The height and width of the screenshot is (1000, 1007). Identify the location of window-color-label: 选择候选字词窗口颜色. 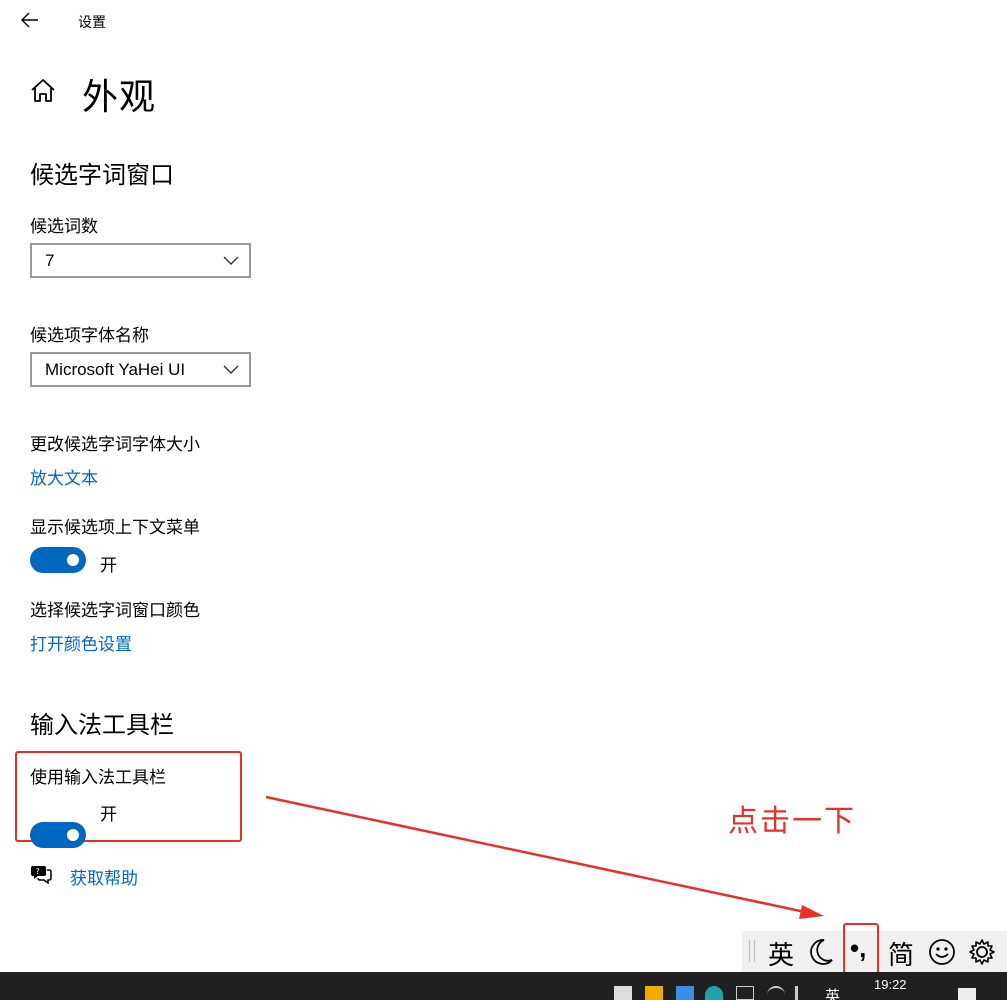
(115, 610).